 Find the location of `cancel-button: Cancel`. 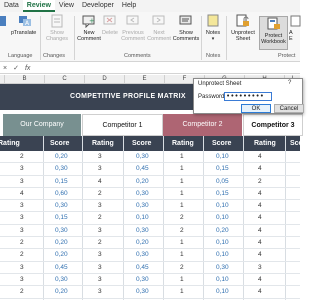

cancel-button: Cancel is located at coordinates (289, 108).